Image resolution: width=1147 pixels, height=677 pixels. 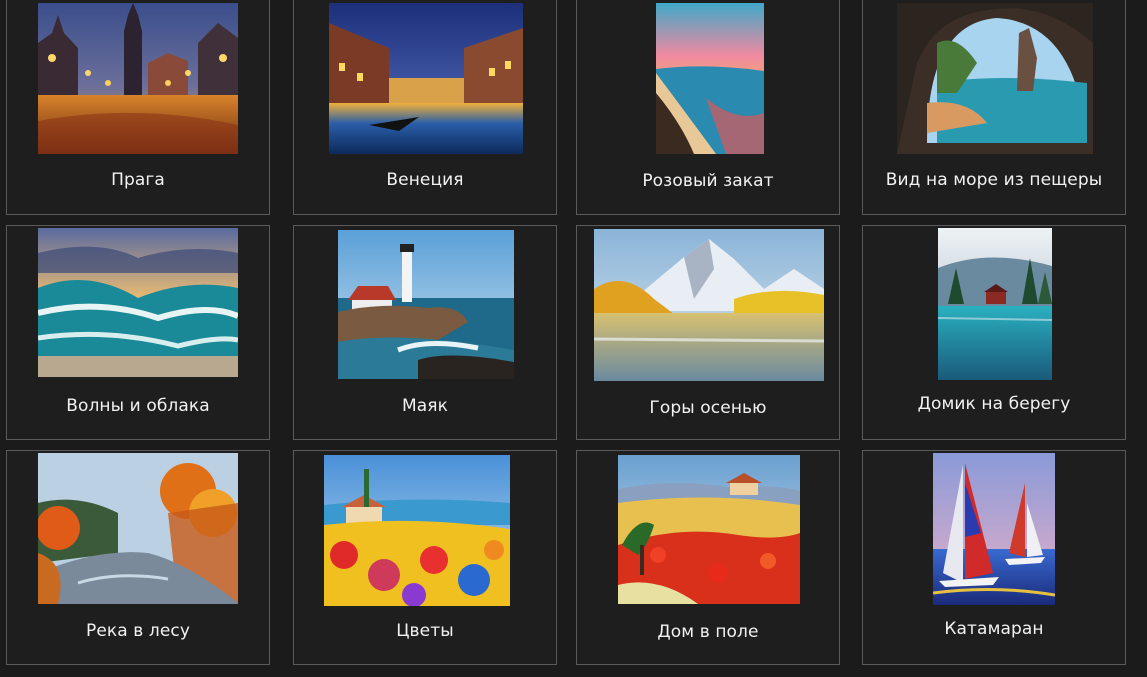 What do you see at coordinates (710, 78) in the screenshot?
I see `pink-sunset-painting-image` at bounding box center [710, 78].